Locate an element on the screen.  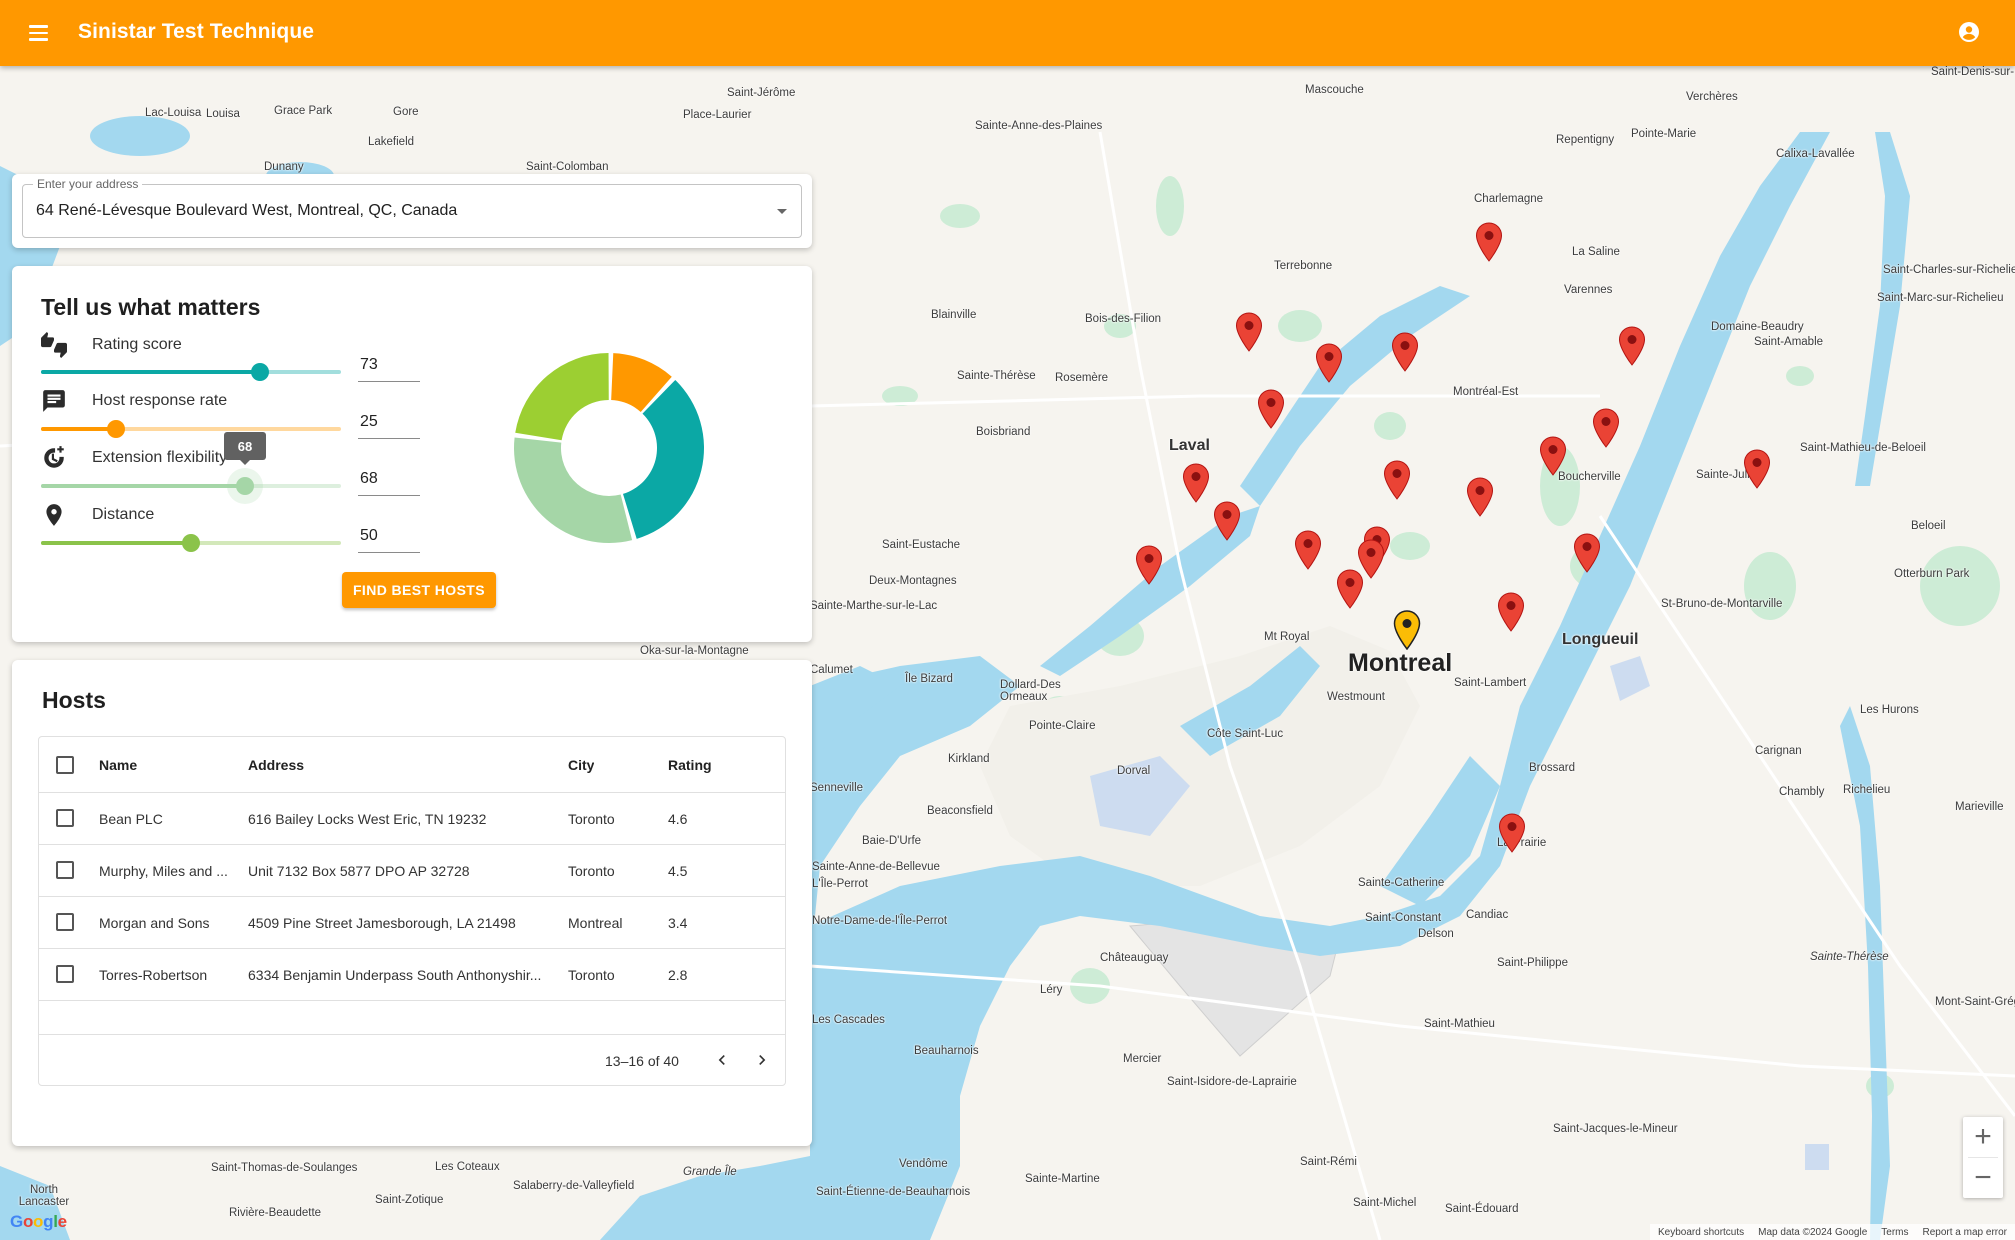
map-label: Sainte-Anne-des-Plaines is located at coordinates (1039, 126).